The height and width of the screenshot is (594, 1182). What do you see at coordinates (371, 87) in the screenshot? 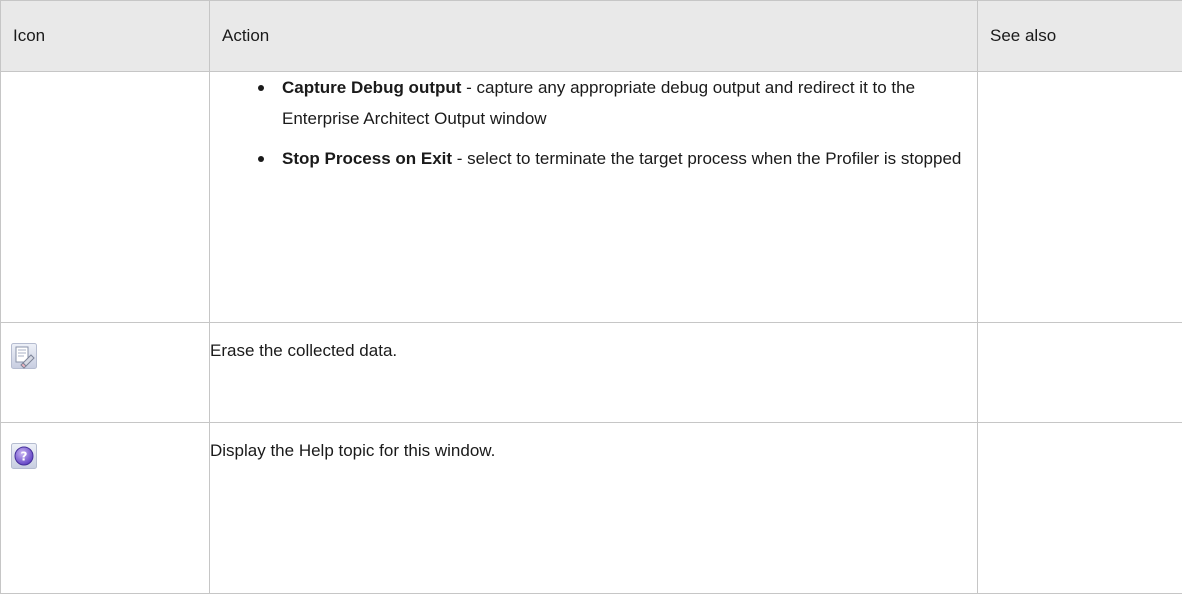
I see `option-name: Capture Debug output` at bounding box center [371, 87].